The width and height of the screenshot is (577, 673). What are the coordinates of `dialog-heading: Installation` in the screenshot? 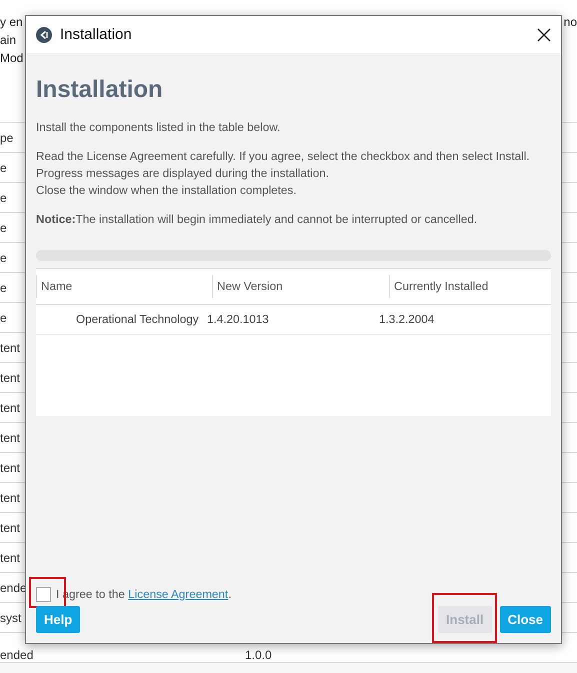 It's located at (100, 90).